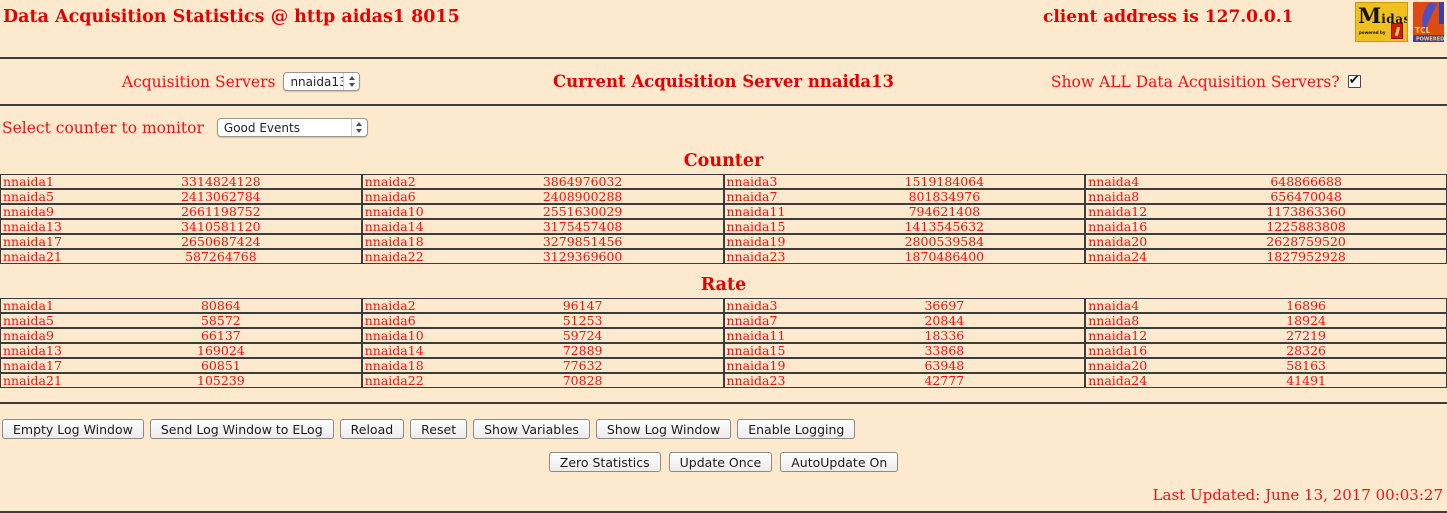  Describe the element at coordinates (1430, 40) in the screenshot. I see `tcl-powered-label: POWERED` at that location.